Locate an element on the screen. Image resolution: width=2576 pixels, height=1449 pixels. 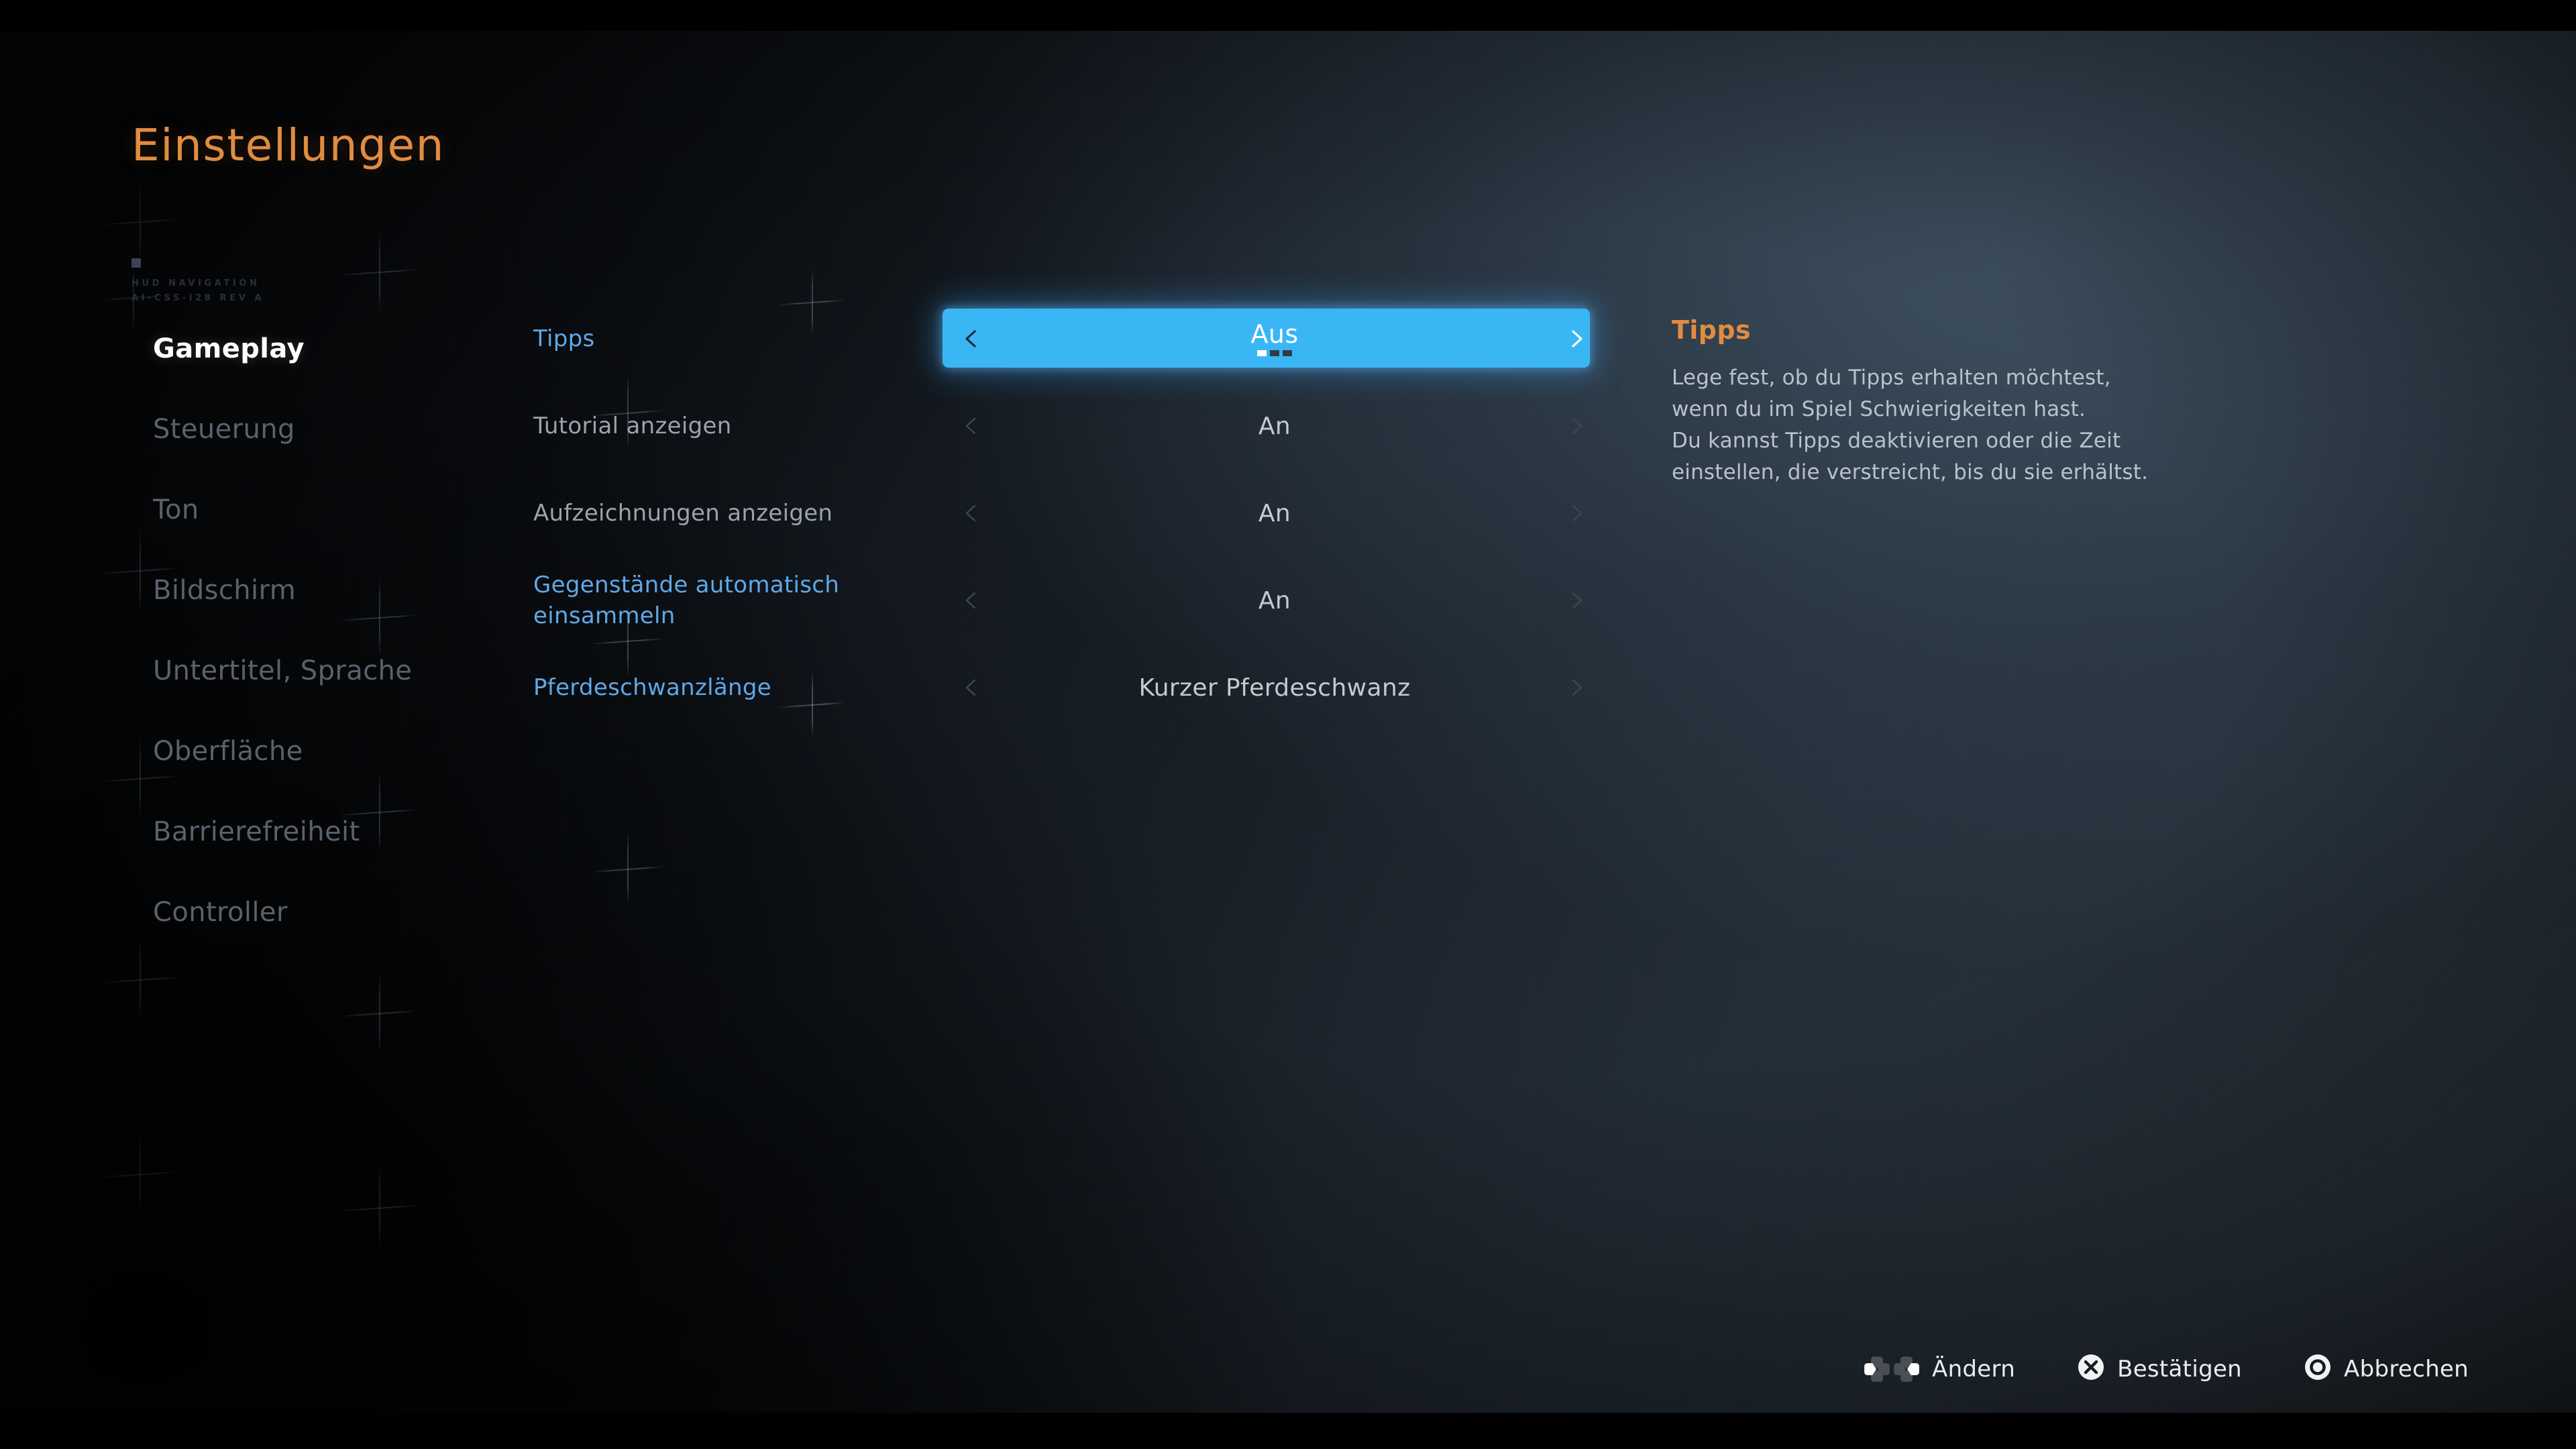
prompt-label: Bestätigen is located at coordinates (2180, 1369).